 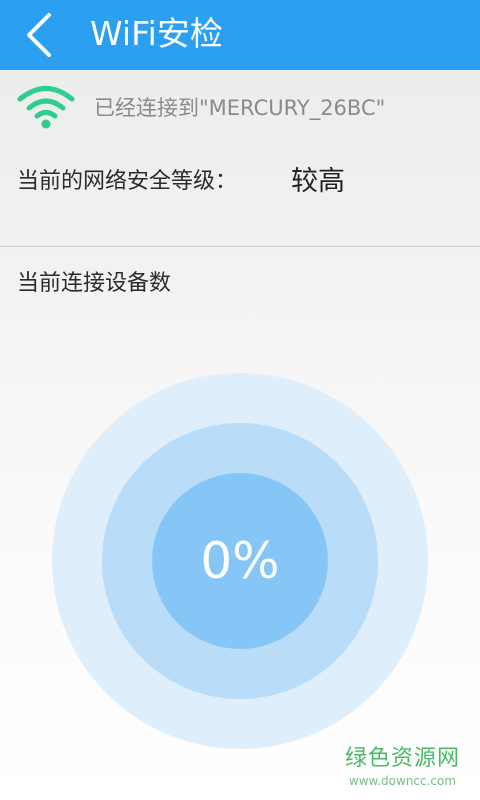 I want to click on security-level-row: 当前的网络安全等级： 较高, so click(x=240, y=182).